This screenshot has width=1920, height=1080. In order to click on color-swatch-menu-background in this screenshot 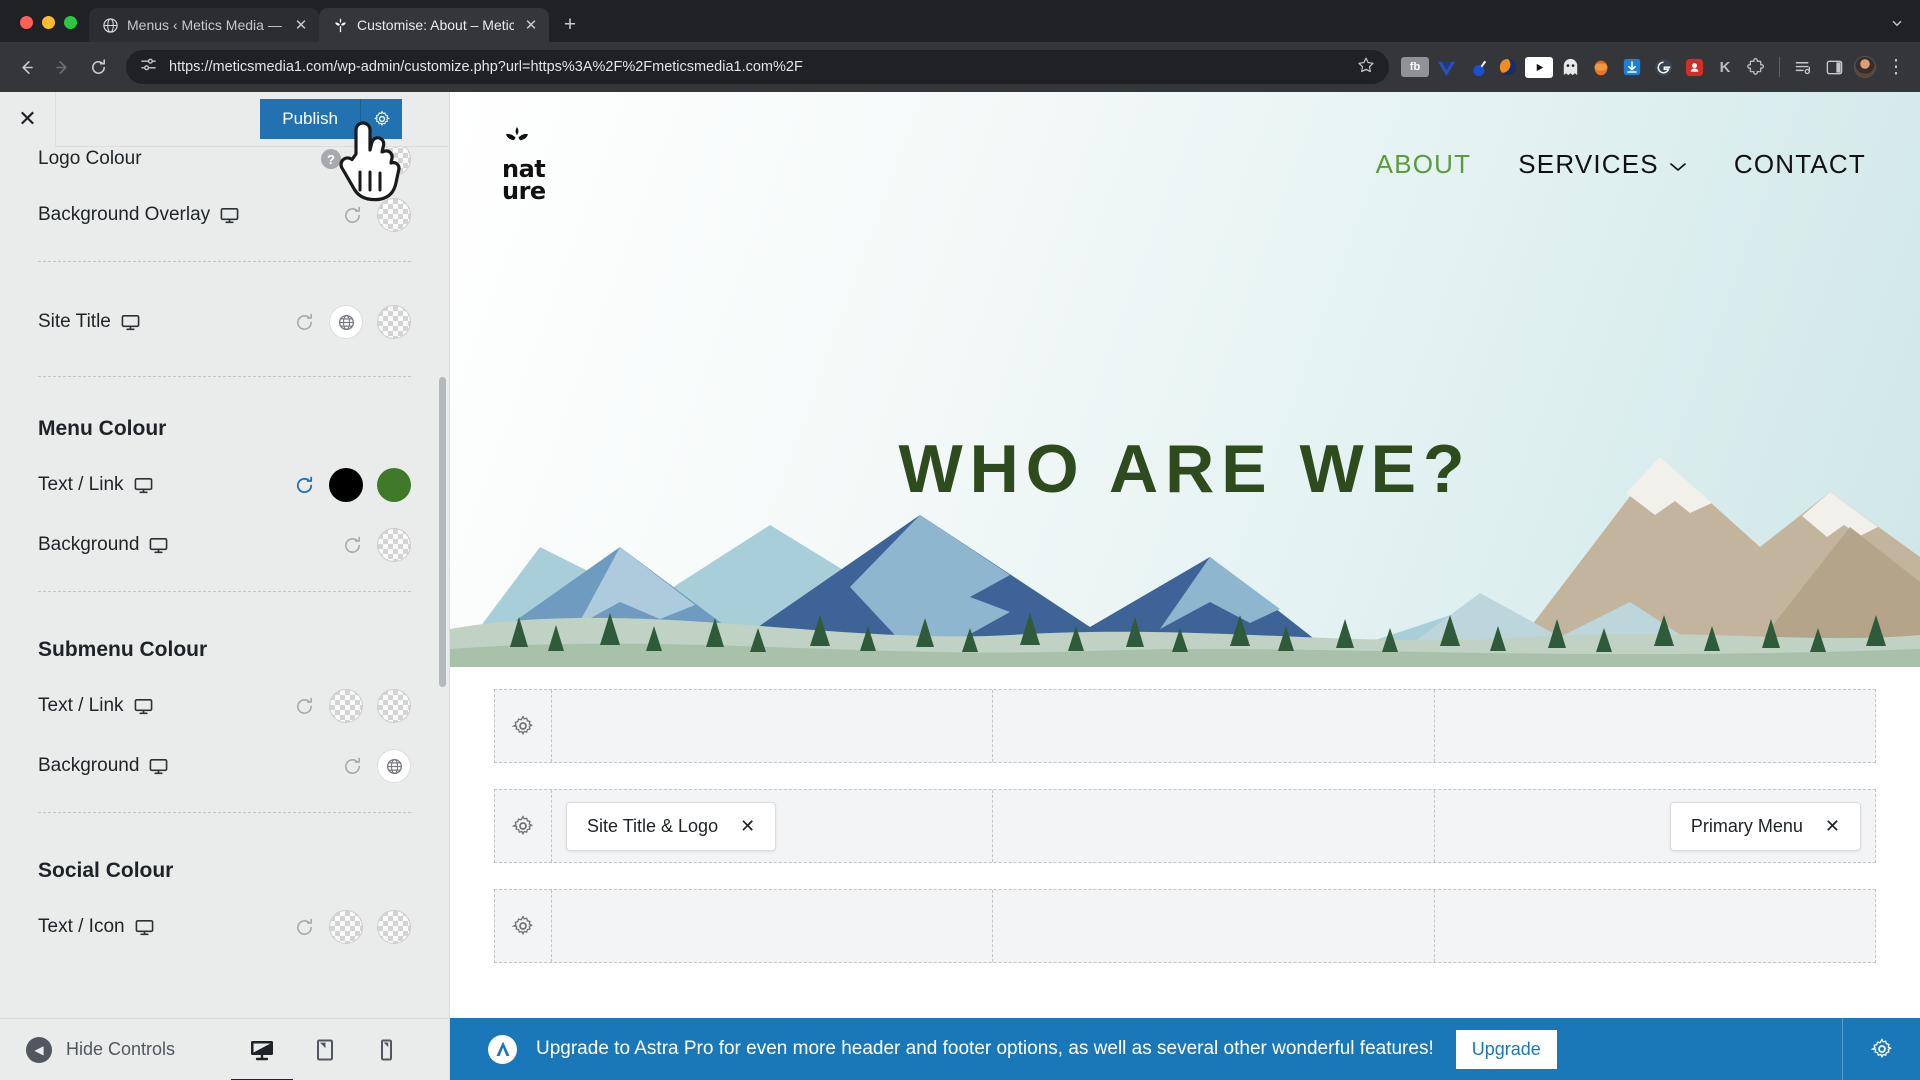, I will do `click(394, 545)`.